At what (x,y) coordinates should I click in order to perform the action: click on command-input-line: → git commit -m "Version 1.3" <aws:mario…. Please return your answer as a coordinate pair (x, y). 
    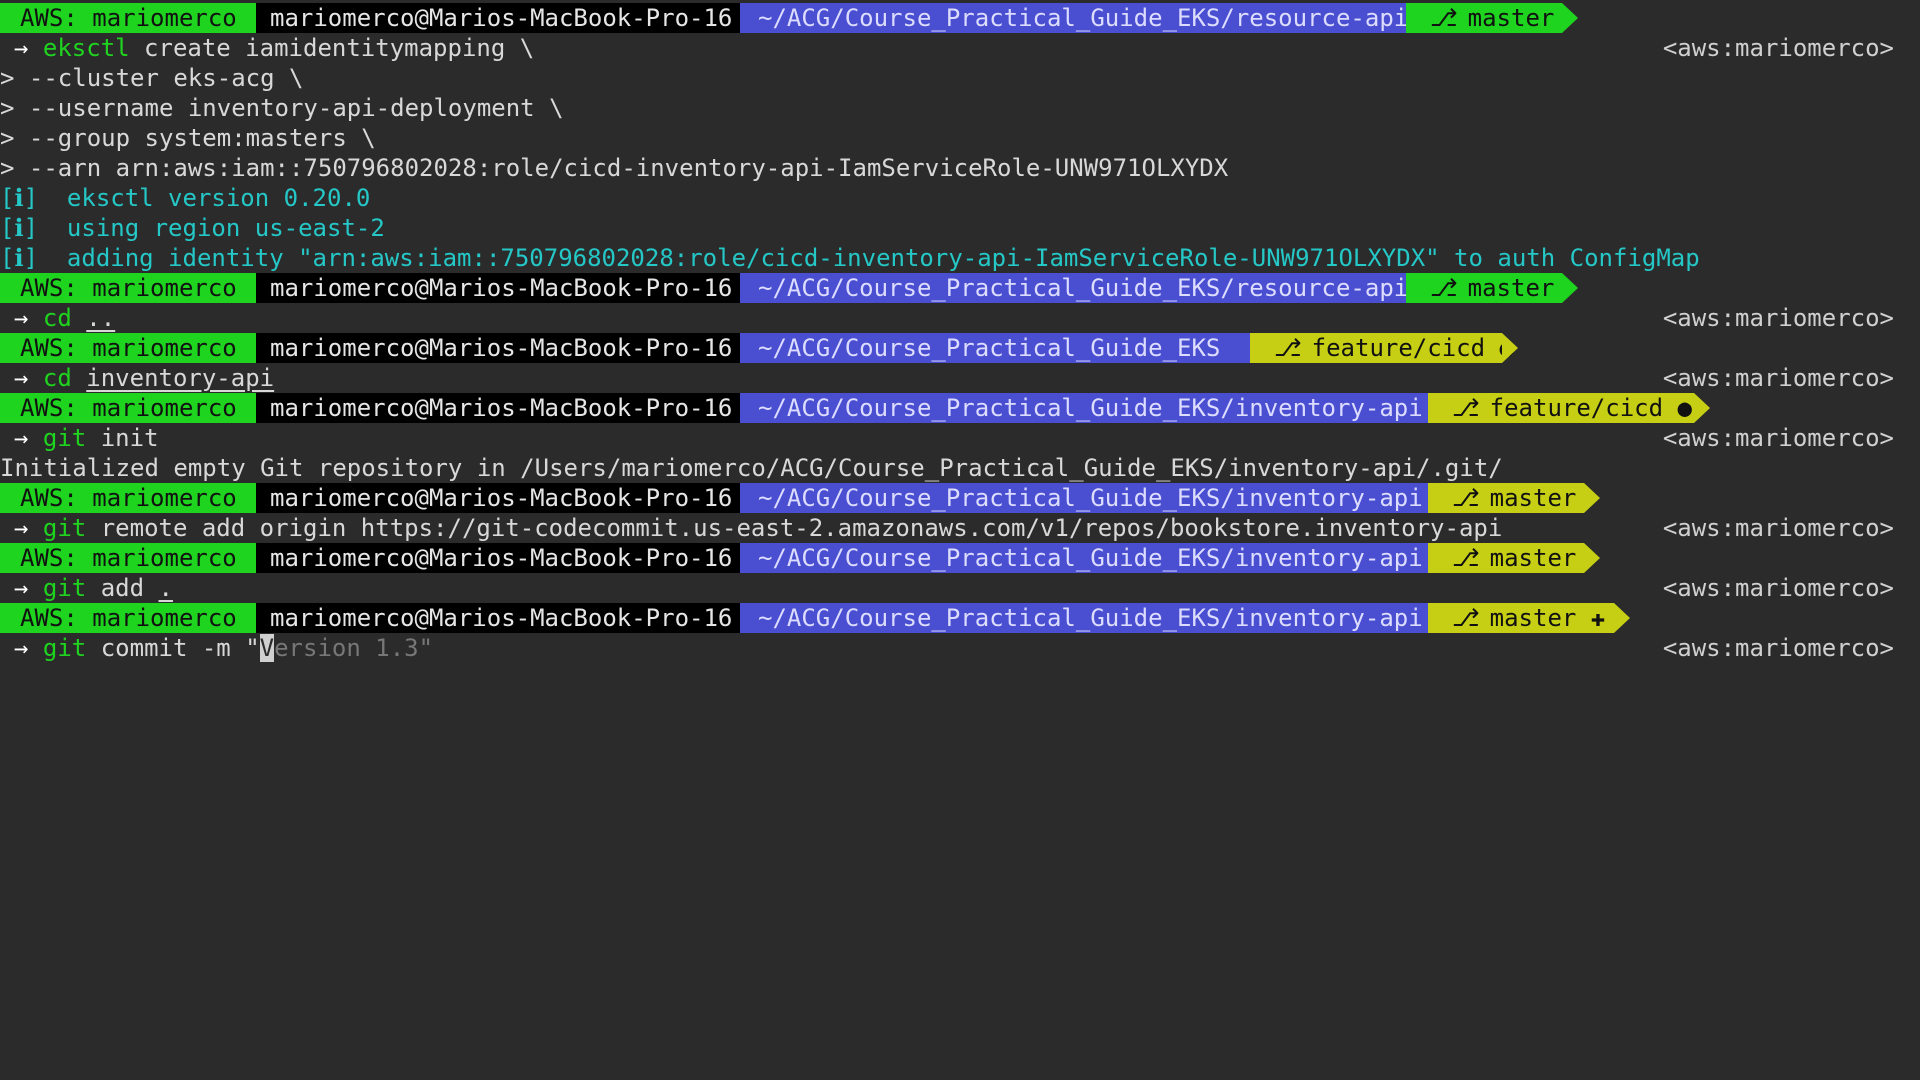
    Looking at the image, I should click on (960, 648).